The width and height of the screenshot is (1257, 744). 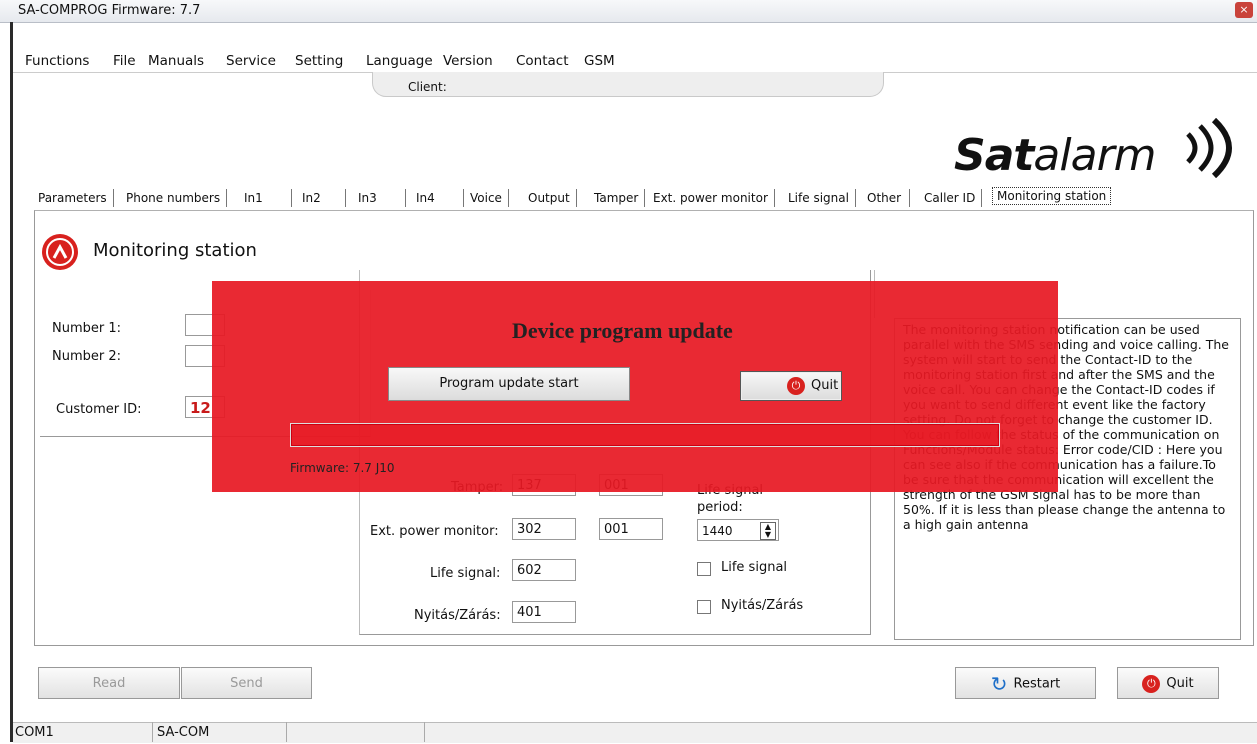 What do you see at coordinates (999, 684) in the screenshot?
I see `restart-icon: ↻` at bounding box center [999, 684].